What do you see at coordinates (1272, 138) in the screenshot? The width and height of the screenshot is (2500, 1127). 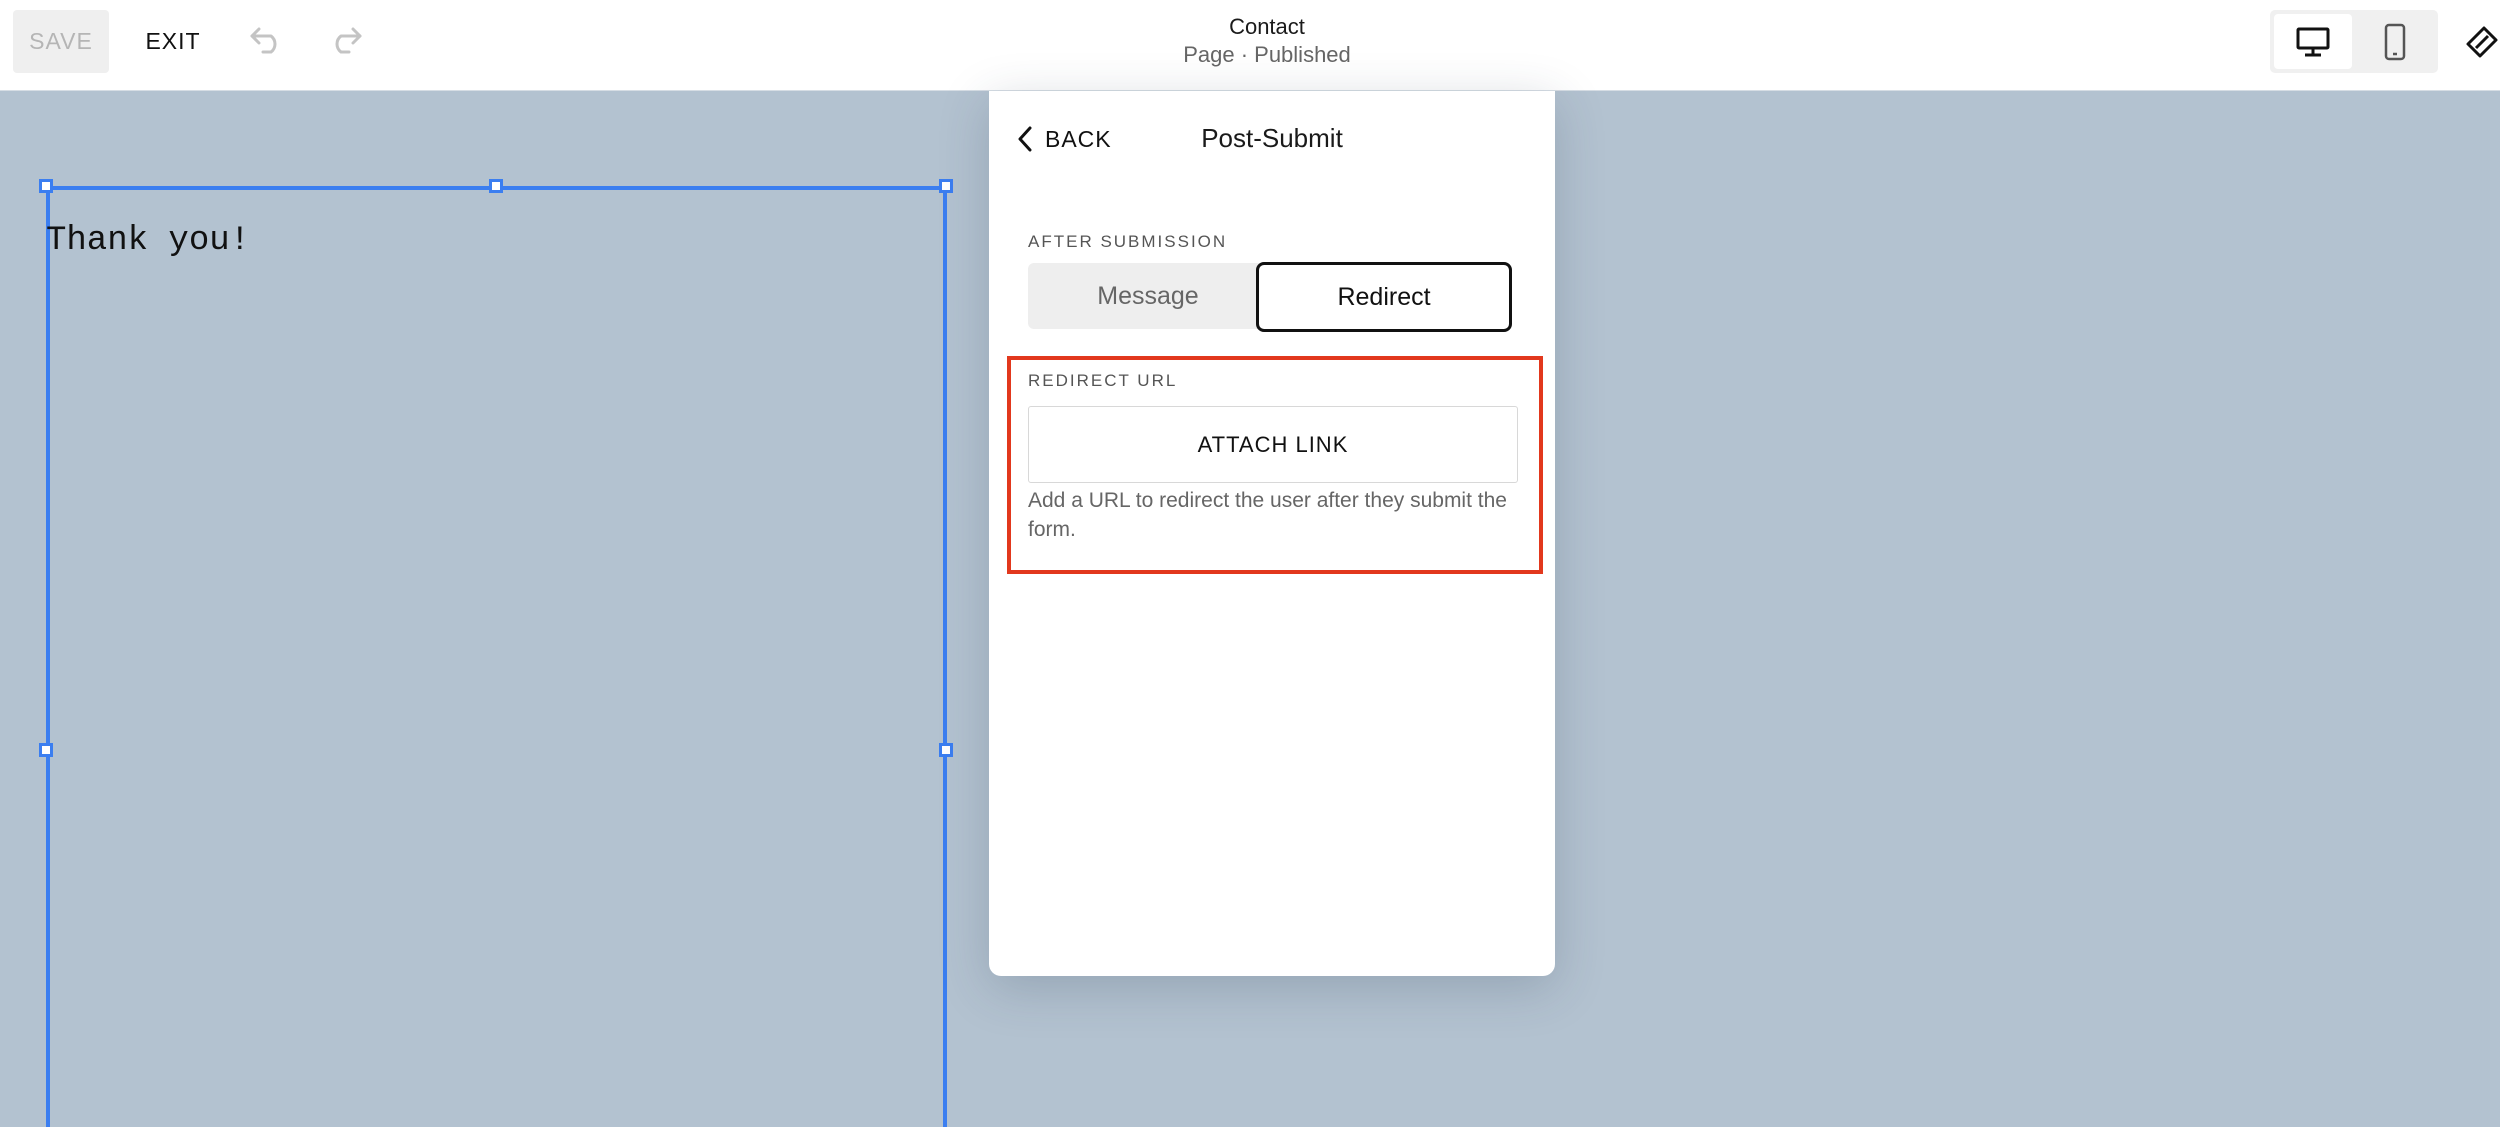 I see `panel-title: Post-Submit` at bounding box center [1272, 138].